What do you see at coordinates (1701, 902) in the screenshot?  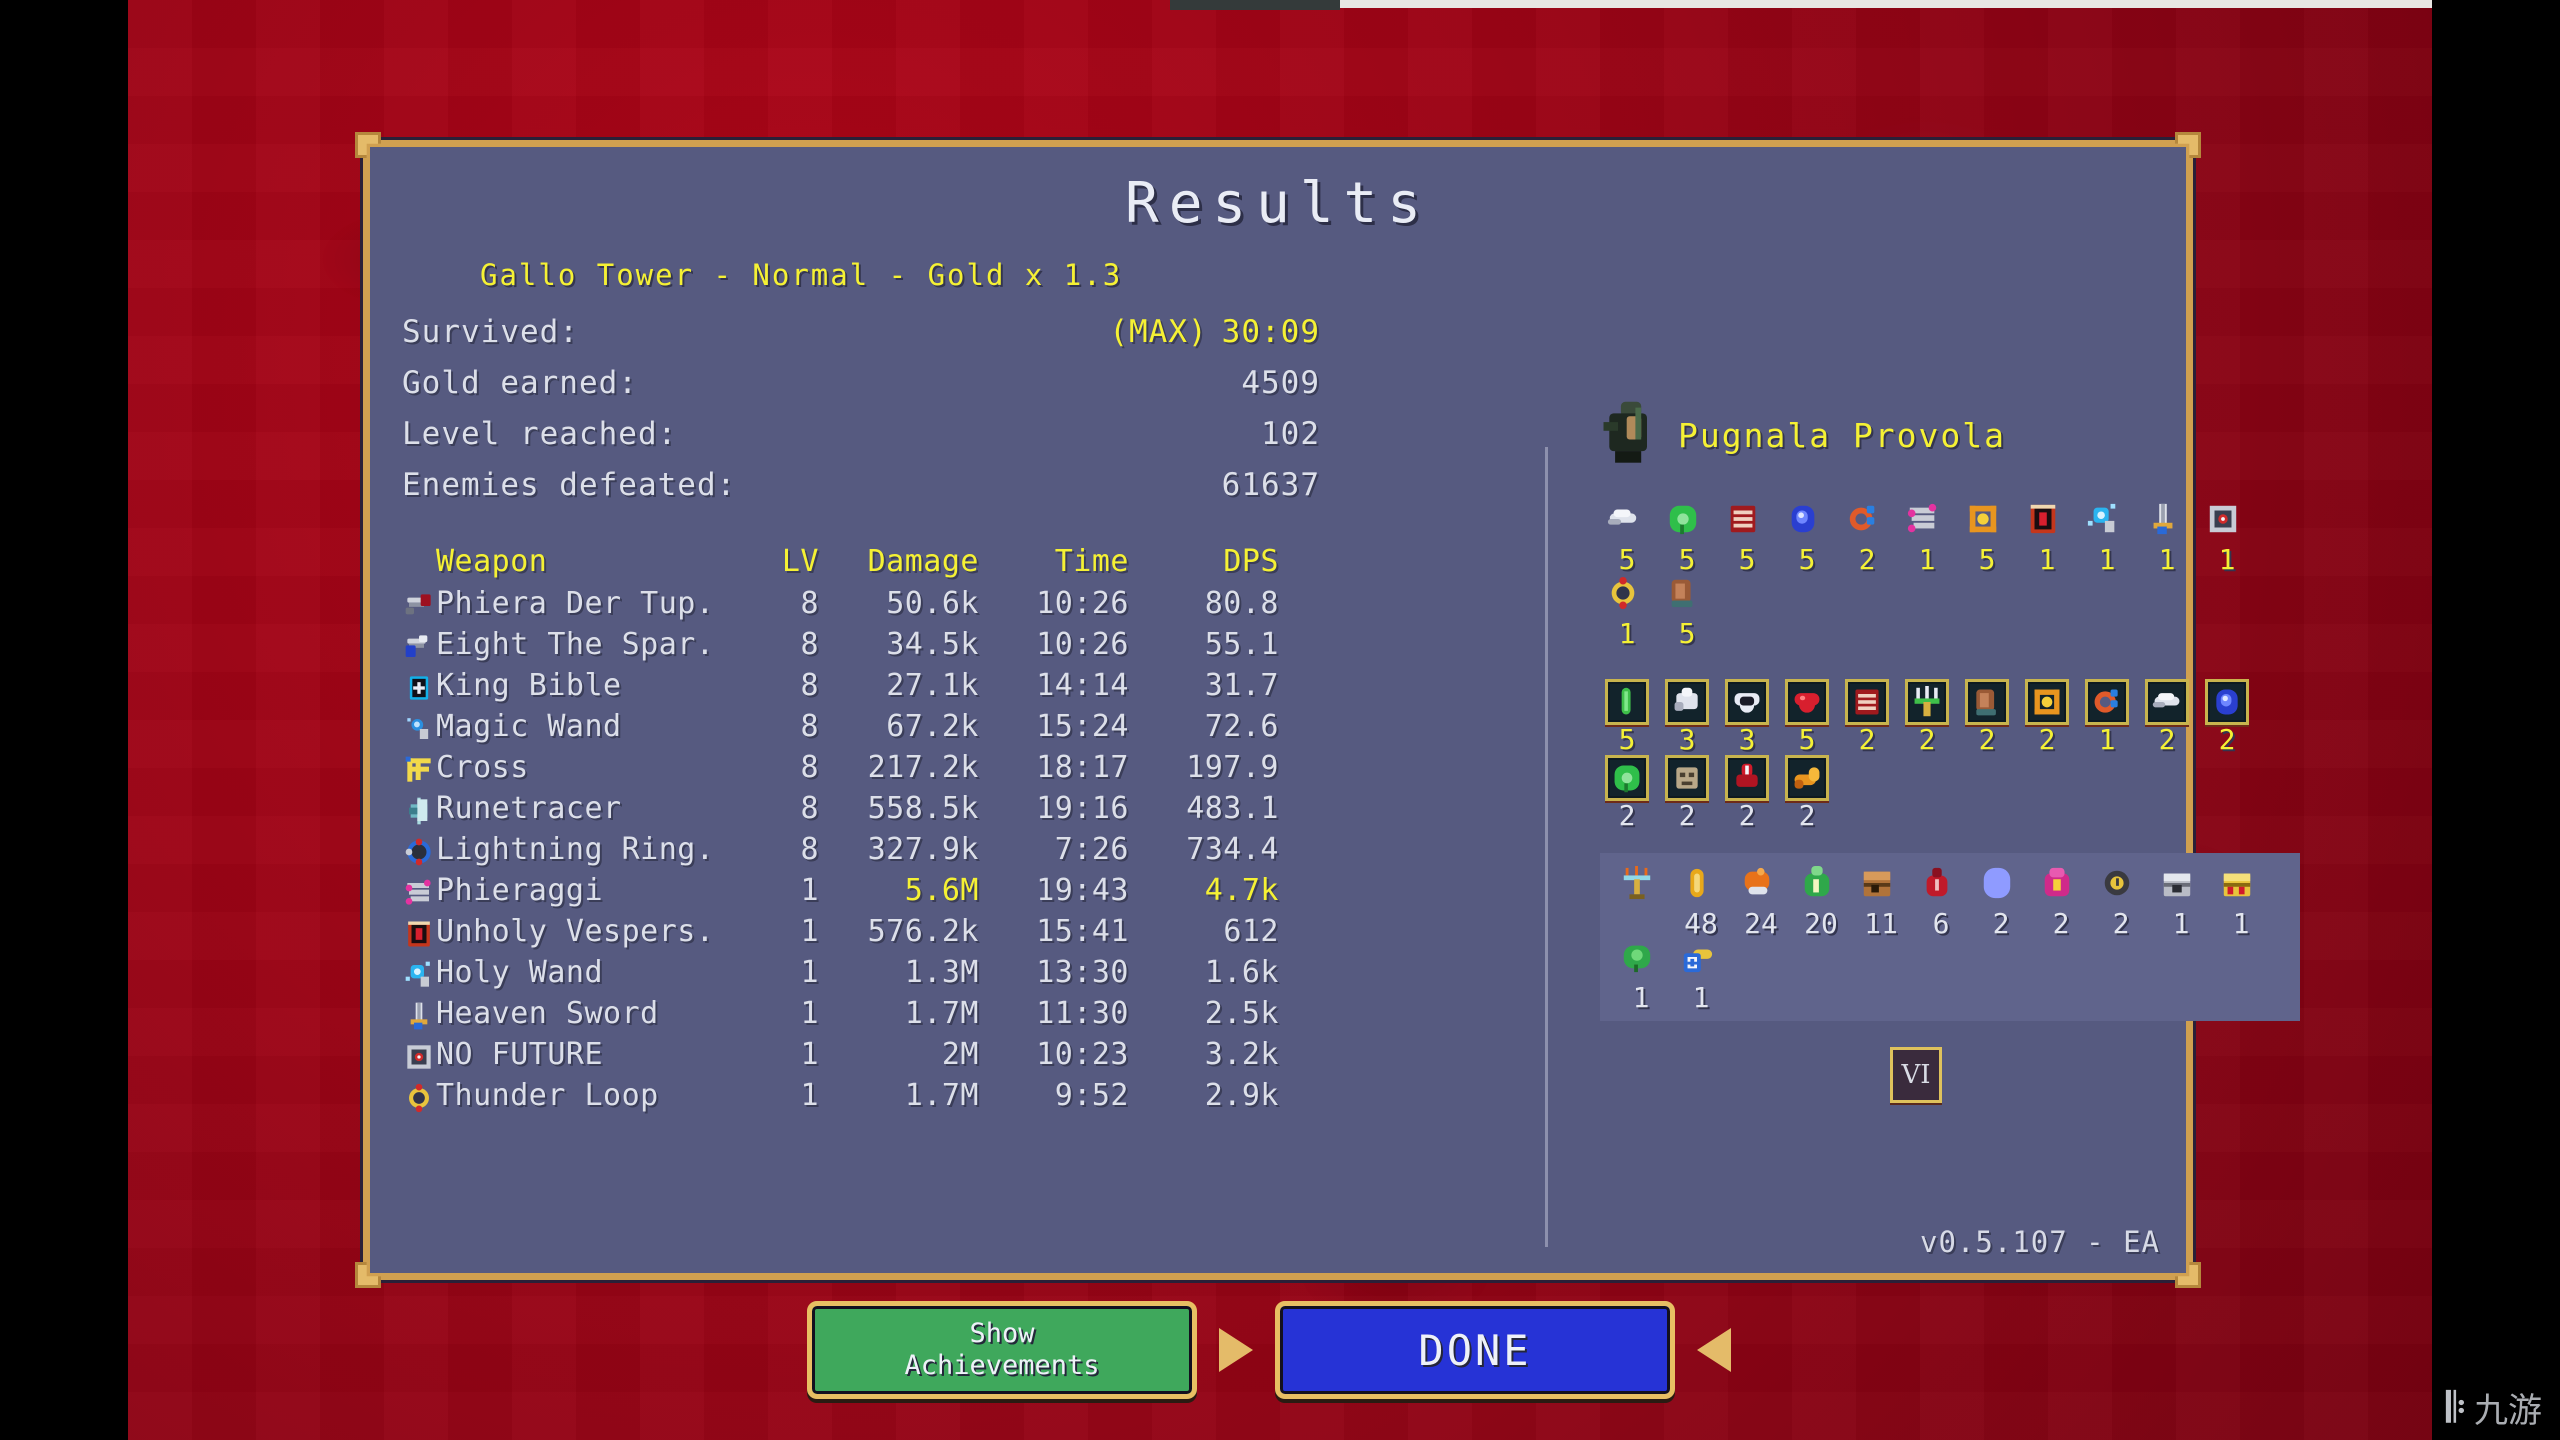 I see `icon-cell: 48` at bounding box center [1701, 902].